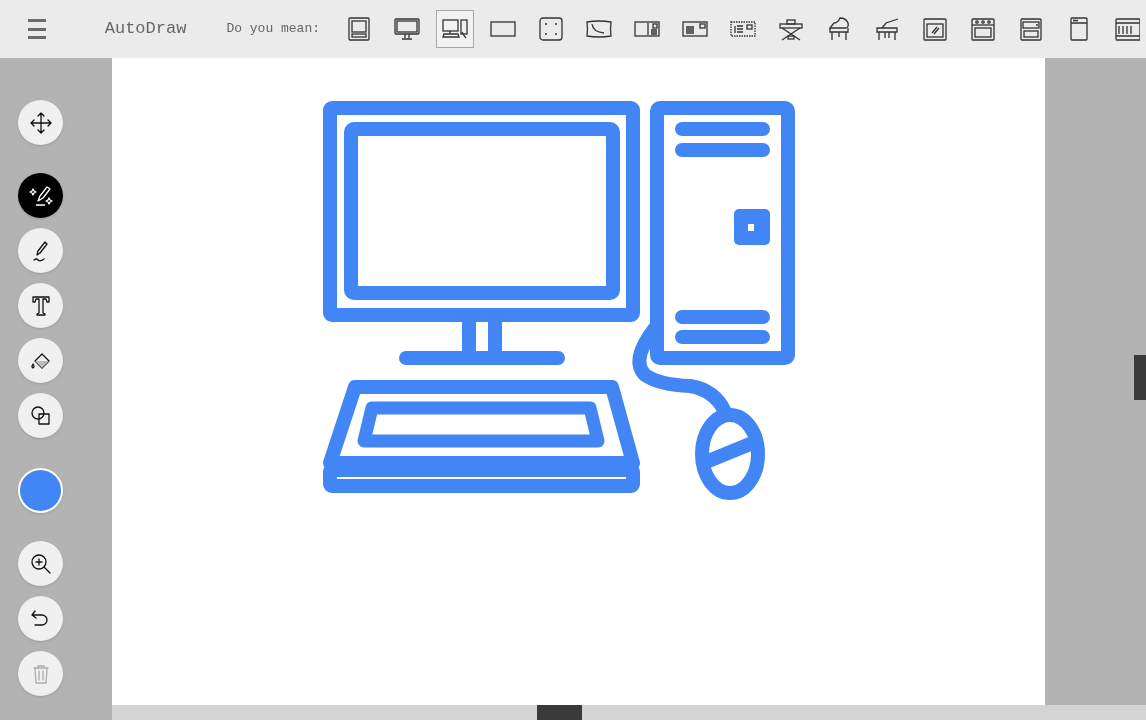 This screenshot has height=720, width=1146. What do you see at coordinates (273, 29) in the screenshot?
I see `suggestions-label: Do you mean:` at bounding box center [273, 29].